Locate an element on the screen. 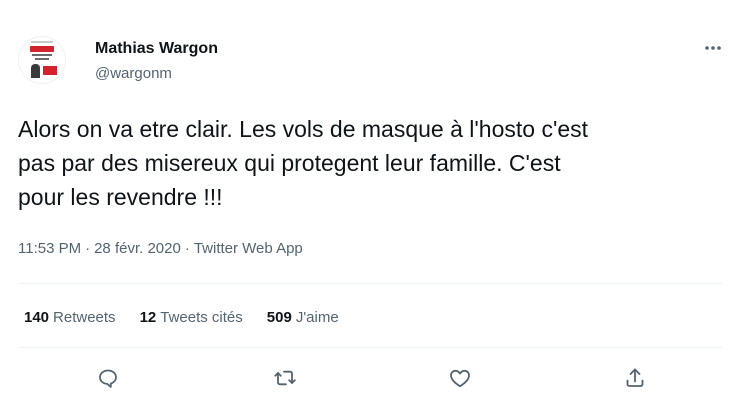  quotes-count: 12 is located at coordinates (148, 317).